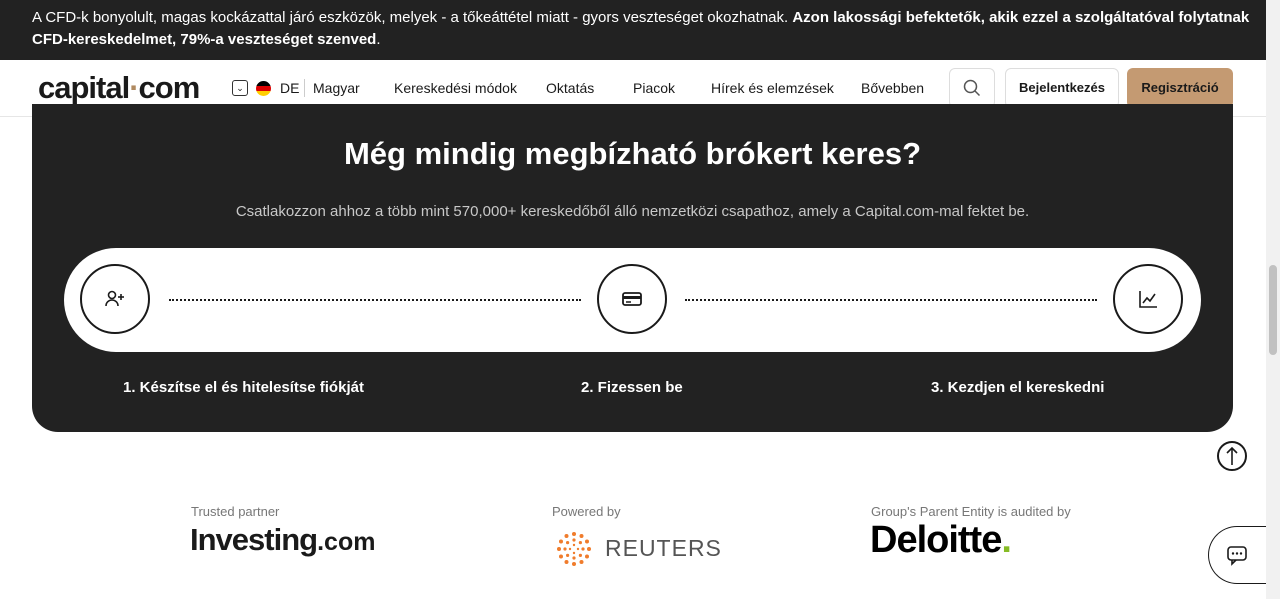 This screenshot has width=1280, height=599. Describe the element at coordinates (574, 549) in the screenshot. I see `reuters-logo-icon` at that location.